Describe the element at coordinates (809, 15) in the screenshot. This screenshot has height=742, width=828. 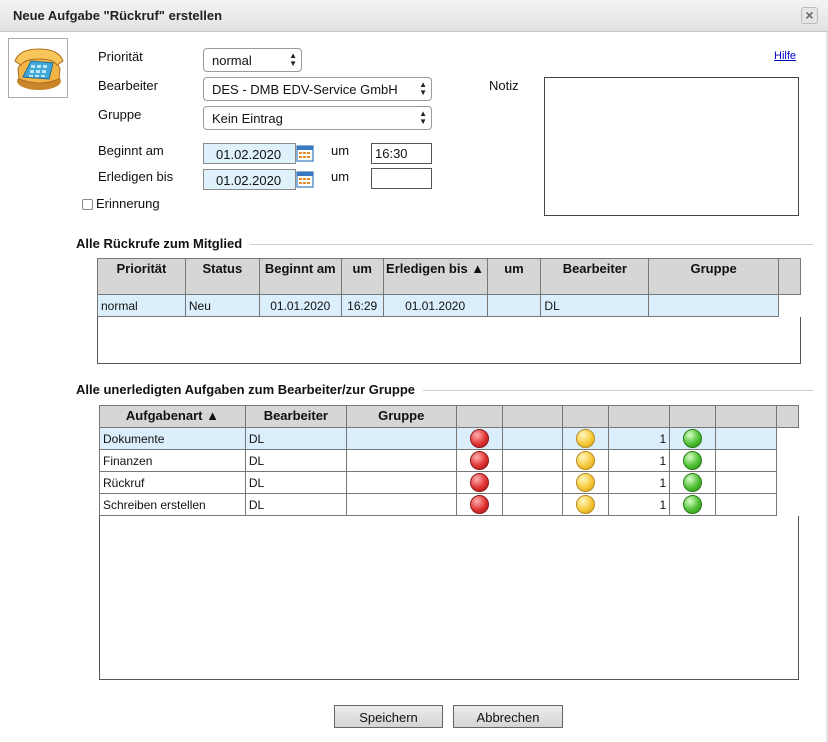
I see `close-icon: ×` at that location.